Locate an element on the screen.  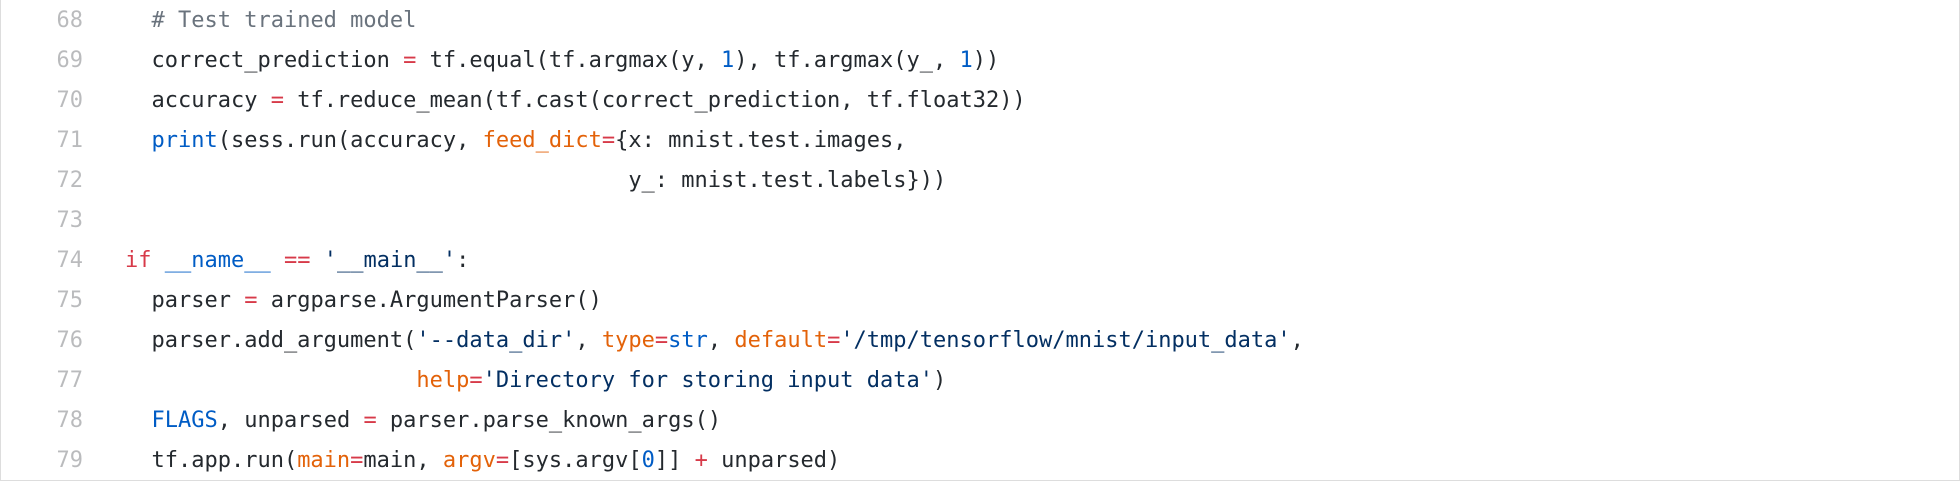
code-token-keyword: if is located at coordinates (138, 260).